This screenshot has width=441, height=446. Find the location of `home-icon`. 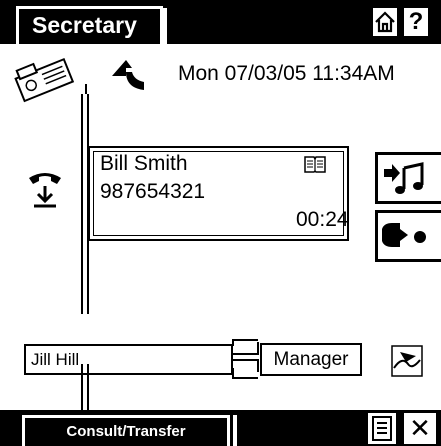

home-icon is located at coordinates (385, 22).